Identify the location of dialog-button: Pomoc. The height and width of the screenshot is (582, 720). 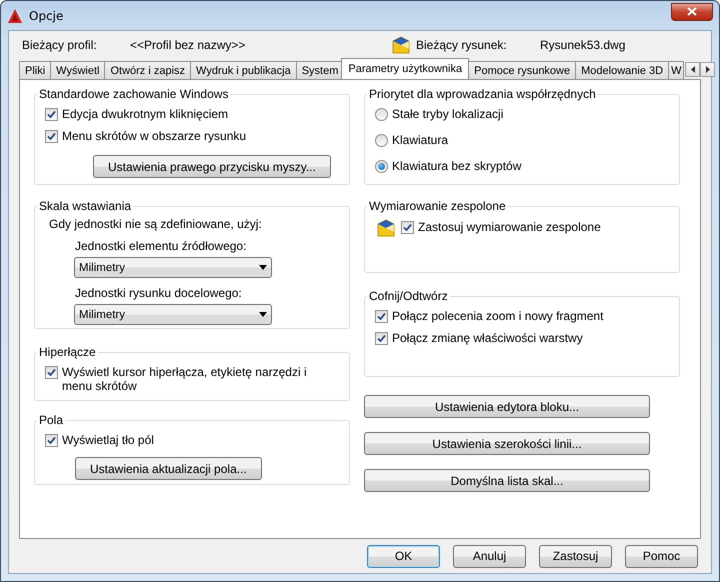
(661, 556).